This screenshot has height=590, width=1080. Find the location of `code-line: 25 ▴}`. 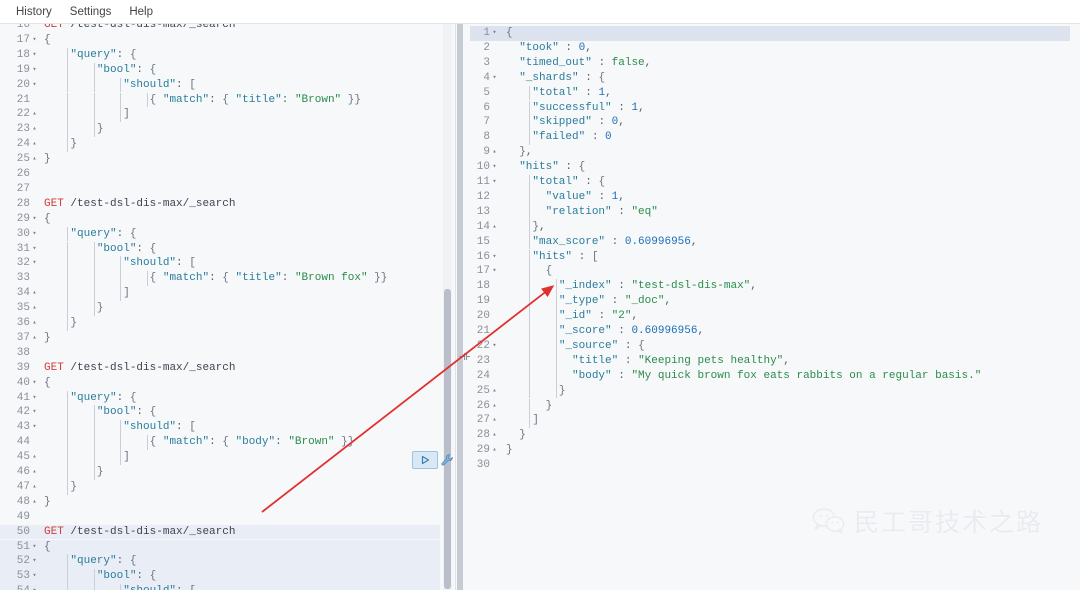

code-line: 25 ▴} is located at coordinates (220, 159).